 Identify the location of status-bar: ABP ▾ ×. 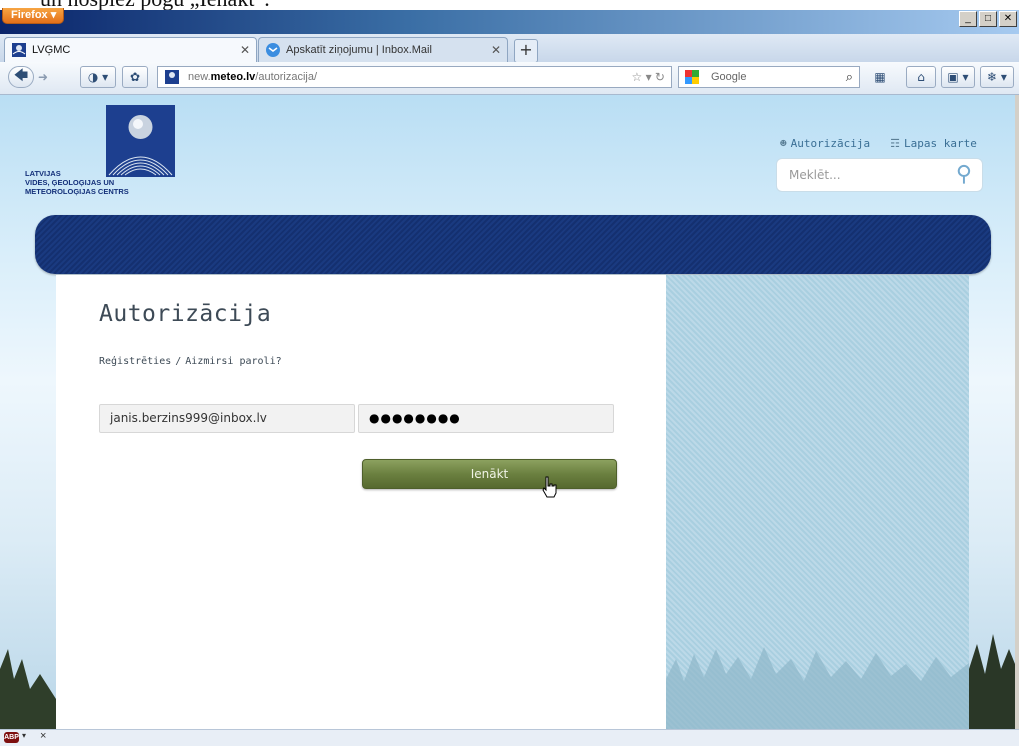
(509, 737).